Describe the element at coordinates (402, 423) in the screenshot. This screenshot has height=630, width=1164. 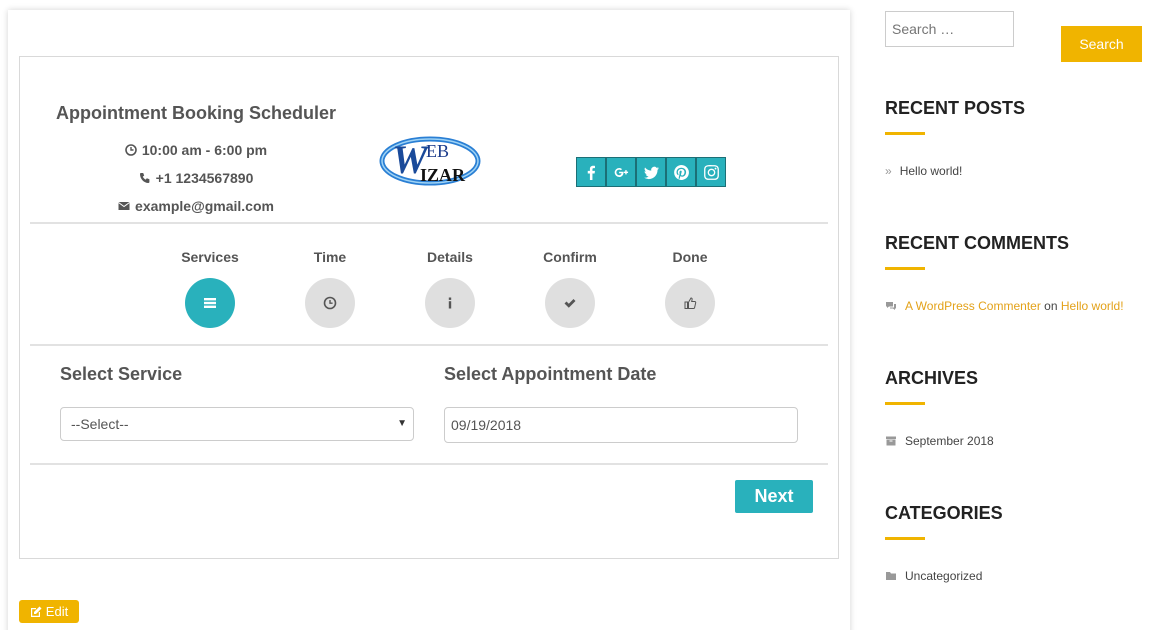
I see `caret-down-icon: ▼` at that location.